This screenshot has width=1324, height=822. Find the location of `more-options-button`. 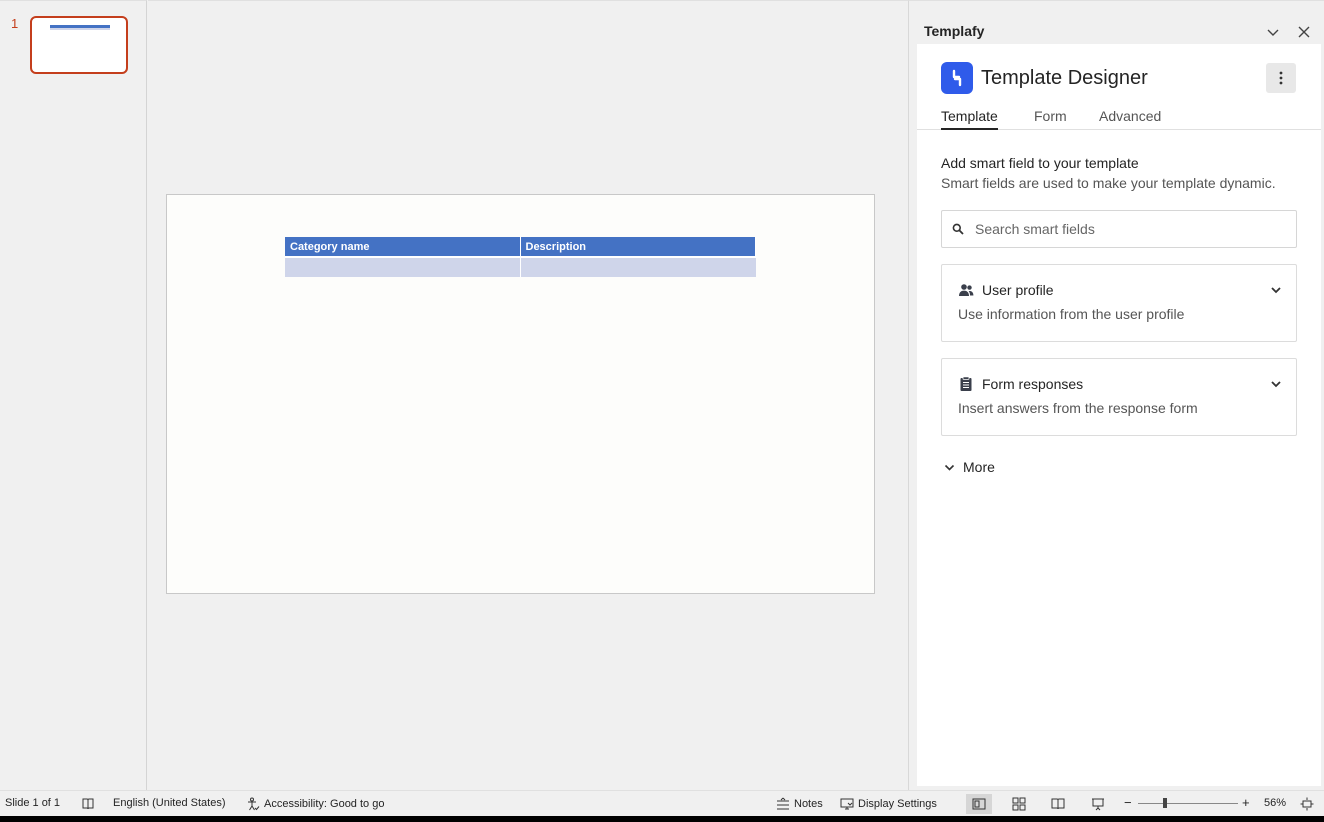

more-options-button is located at coordinates (1281, 78).